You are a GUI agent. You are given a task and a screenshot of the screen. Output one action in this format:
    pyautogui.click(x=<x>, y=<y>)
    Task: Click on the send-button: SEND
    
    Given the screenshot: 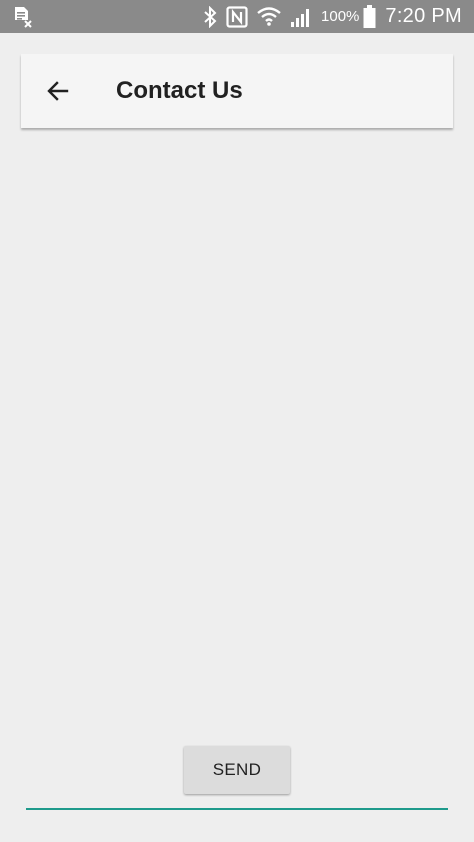 What is the action you would take?
    pyautogui.click(x=237, y=770)
    